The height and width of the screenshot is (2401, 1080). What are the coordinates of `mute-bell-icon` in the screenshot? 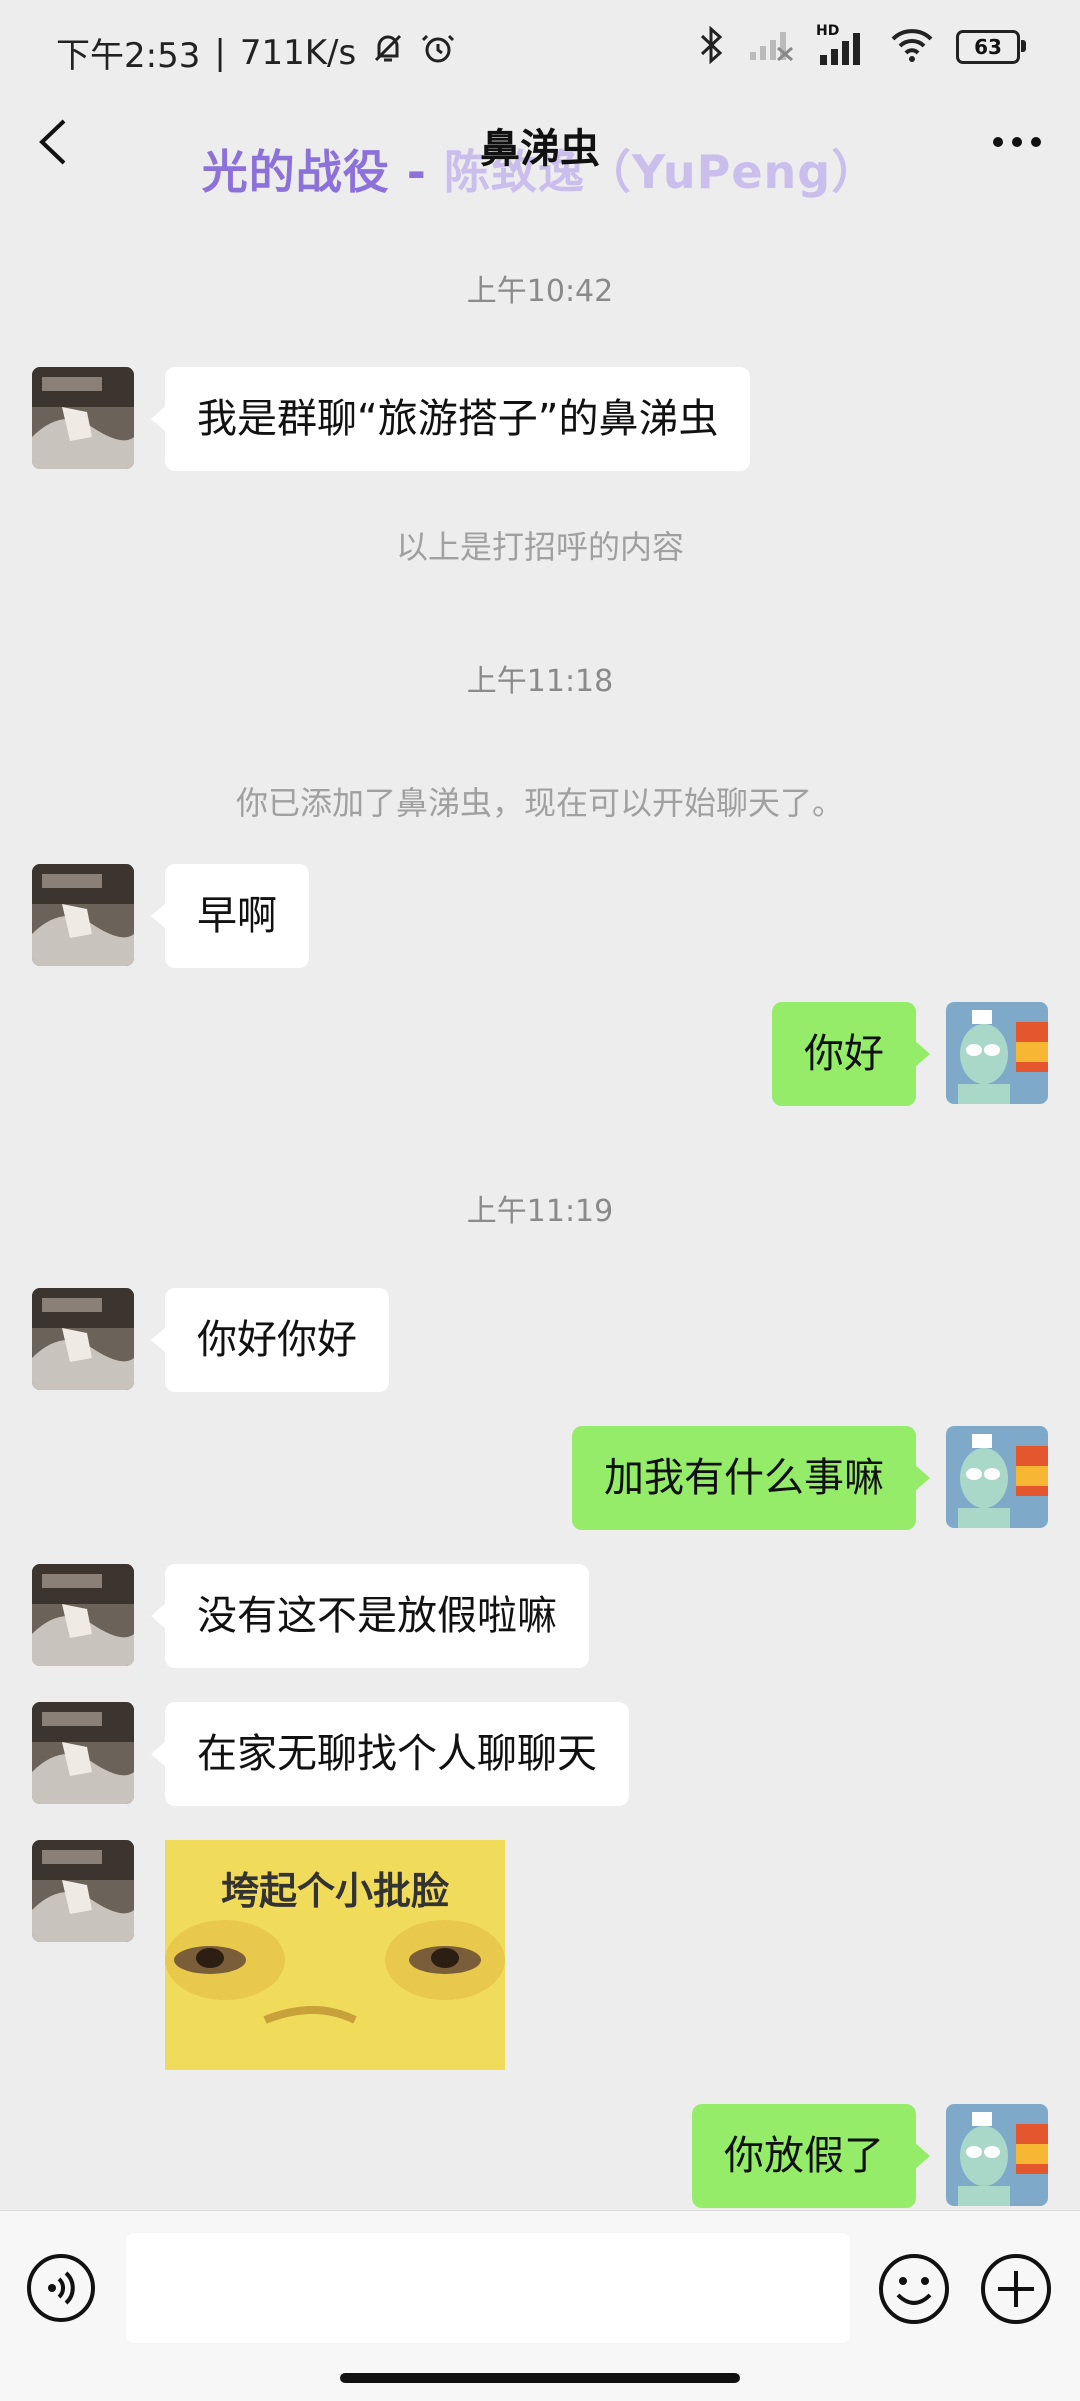 It's located at (388, 52).